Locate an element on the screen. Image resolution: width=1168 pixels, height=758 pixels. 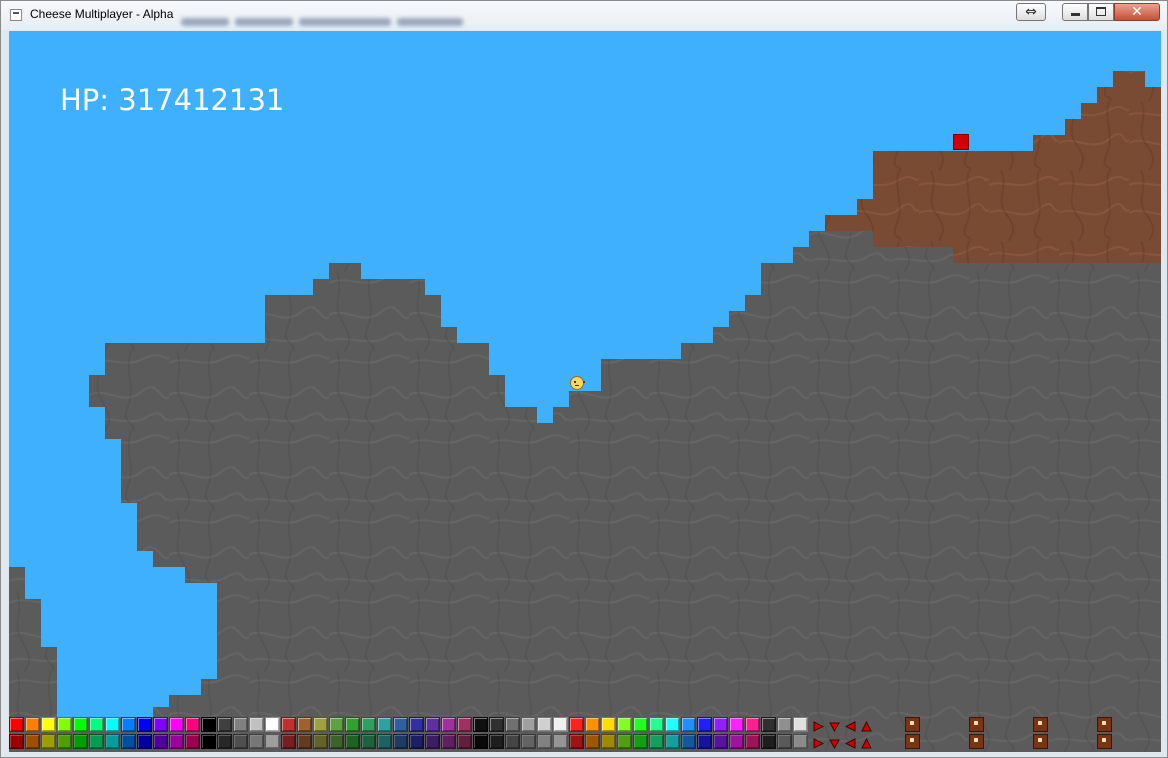
close-button: ✕ is located at coordinates (1137, 12).